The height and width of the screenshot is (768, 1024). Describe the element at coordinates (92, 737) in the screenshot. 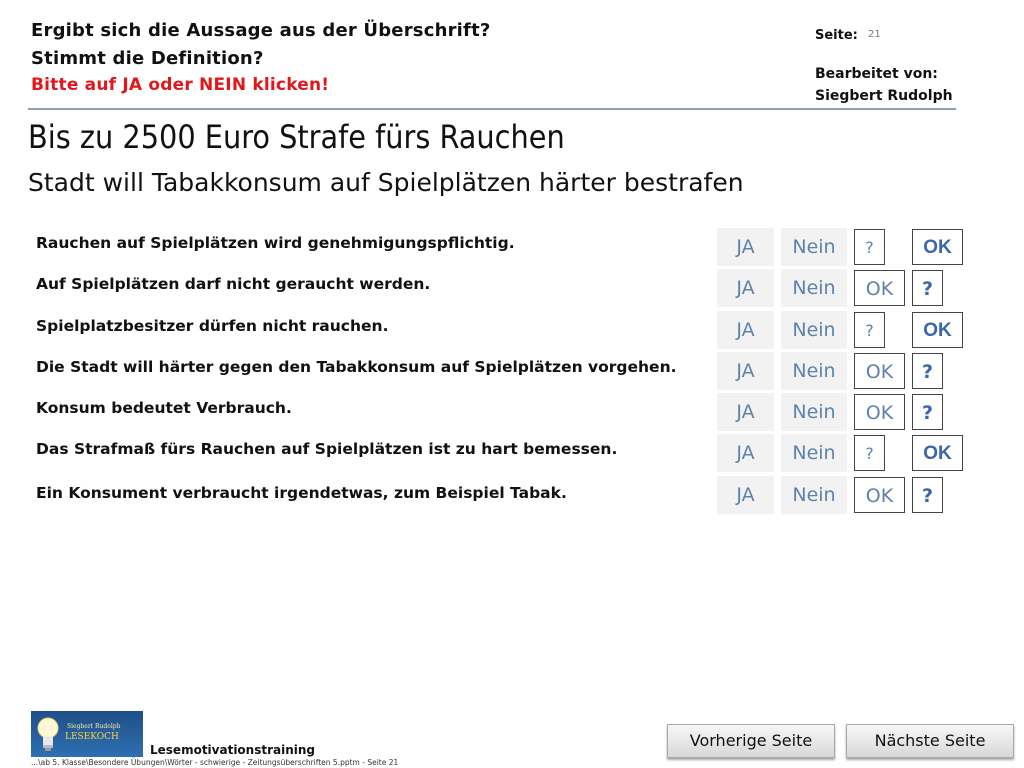

I see `logo-brand-text: LESEKOCH` at that location.